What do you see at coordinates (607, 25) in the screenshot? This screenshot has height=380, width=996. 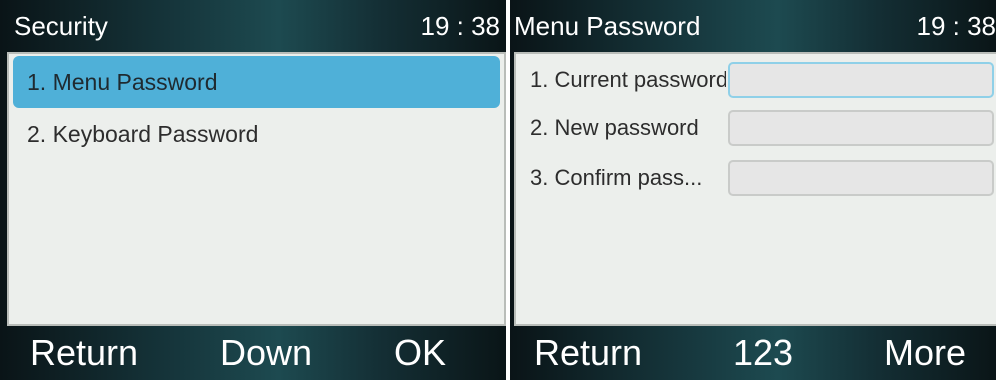 I see `screen-title: Menu Password` at bounding box center [607, 25].